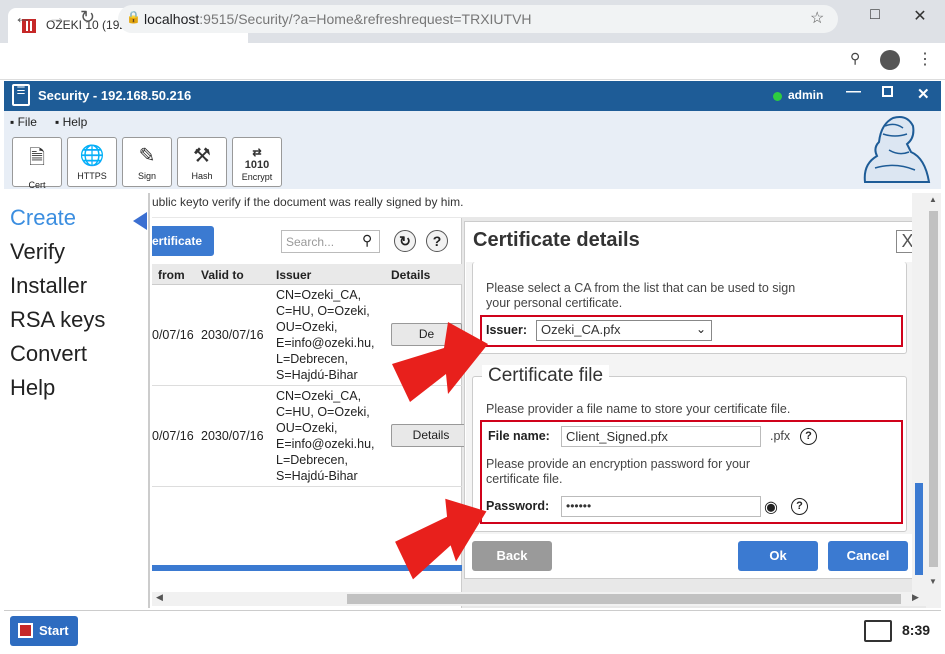  I want to click on toolbar-hash-button: ⚒ Hash, so click(202, 162).